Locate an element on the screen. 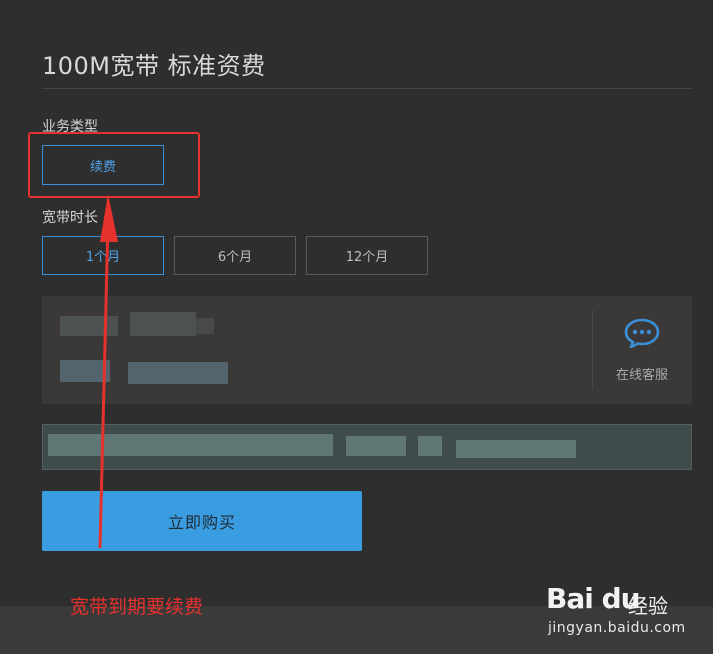  baidu-jingyan-watermark: Bai du 经验 jingyan.baidu.com is located at coordinates (625, 611).